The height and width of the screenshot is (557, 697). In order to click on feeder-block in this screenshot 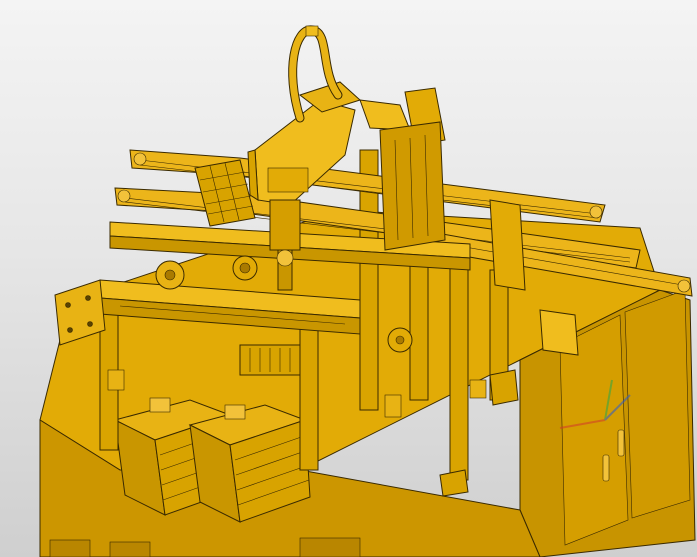, I will do `click(270, 360)`.